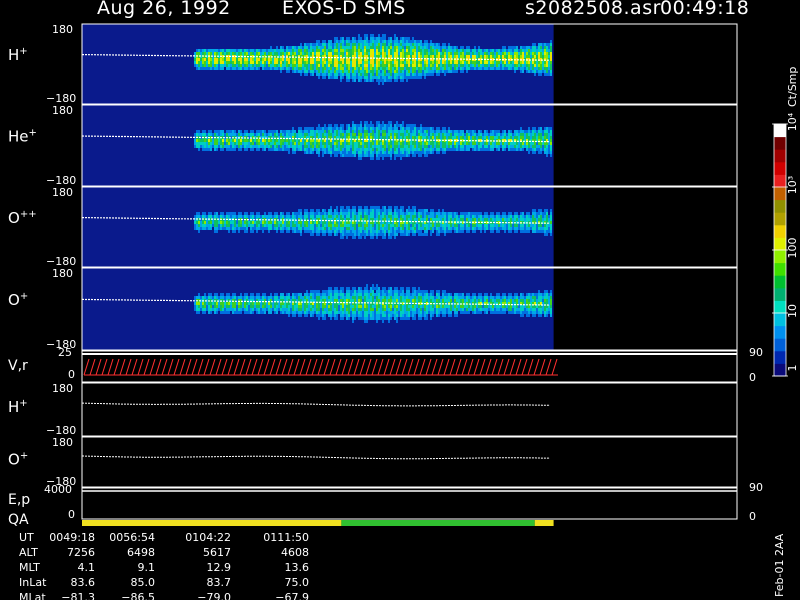 This screenshot has width=800, height=600. I want to click on footer-value: 4608, so click(295, 552).